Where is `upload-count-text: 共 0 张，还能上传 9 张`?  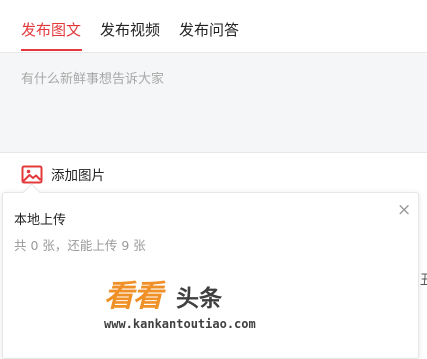 upload-count-text: 共 0 张，还能上传 9 张 is located at coordinates (80, 245).